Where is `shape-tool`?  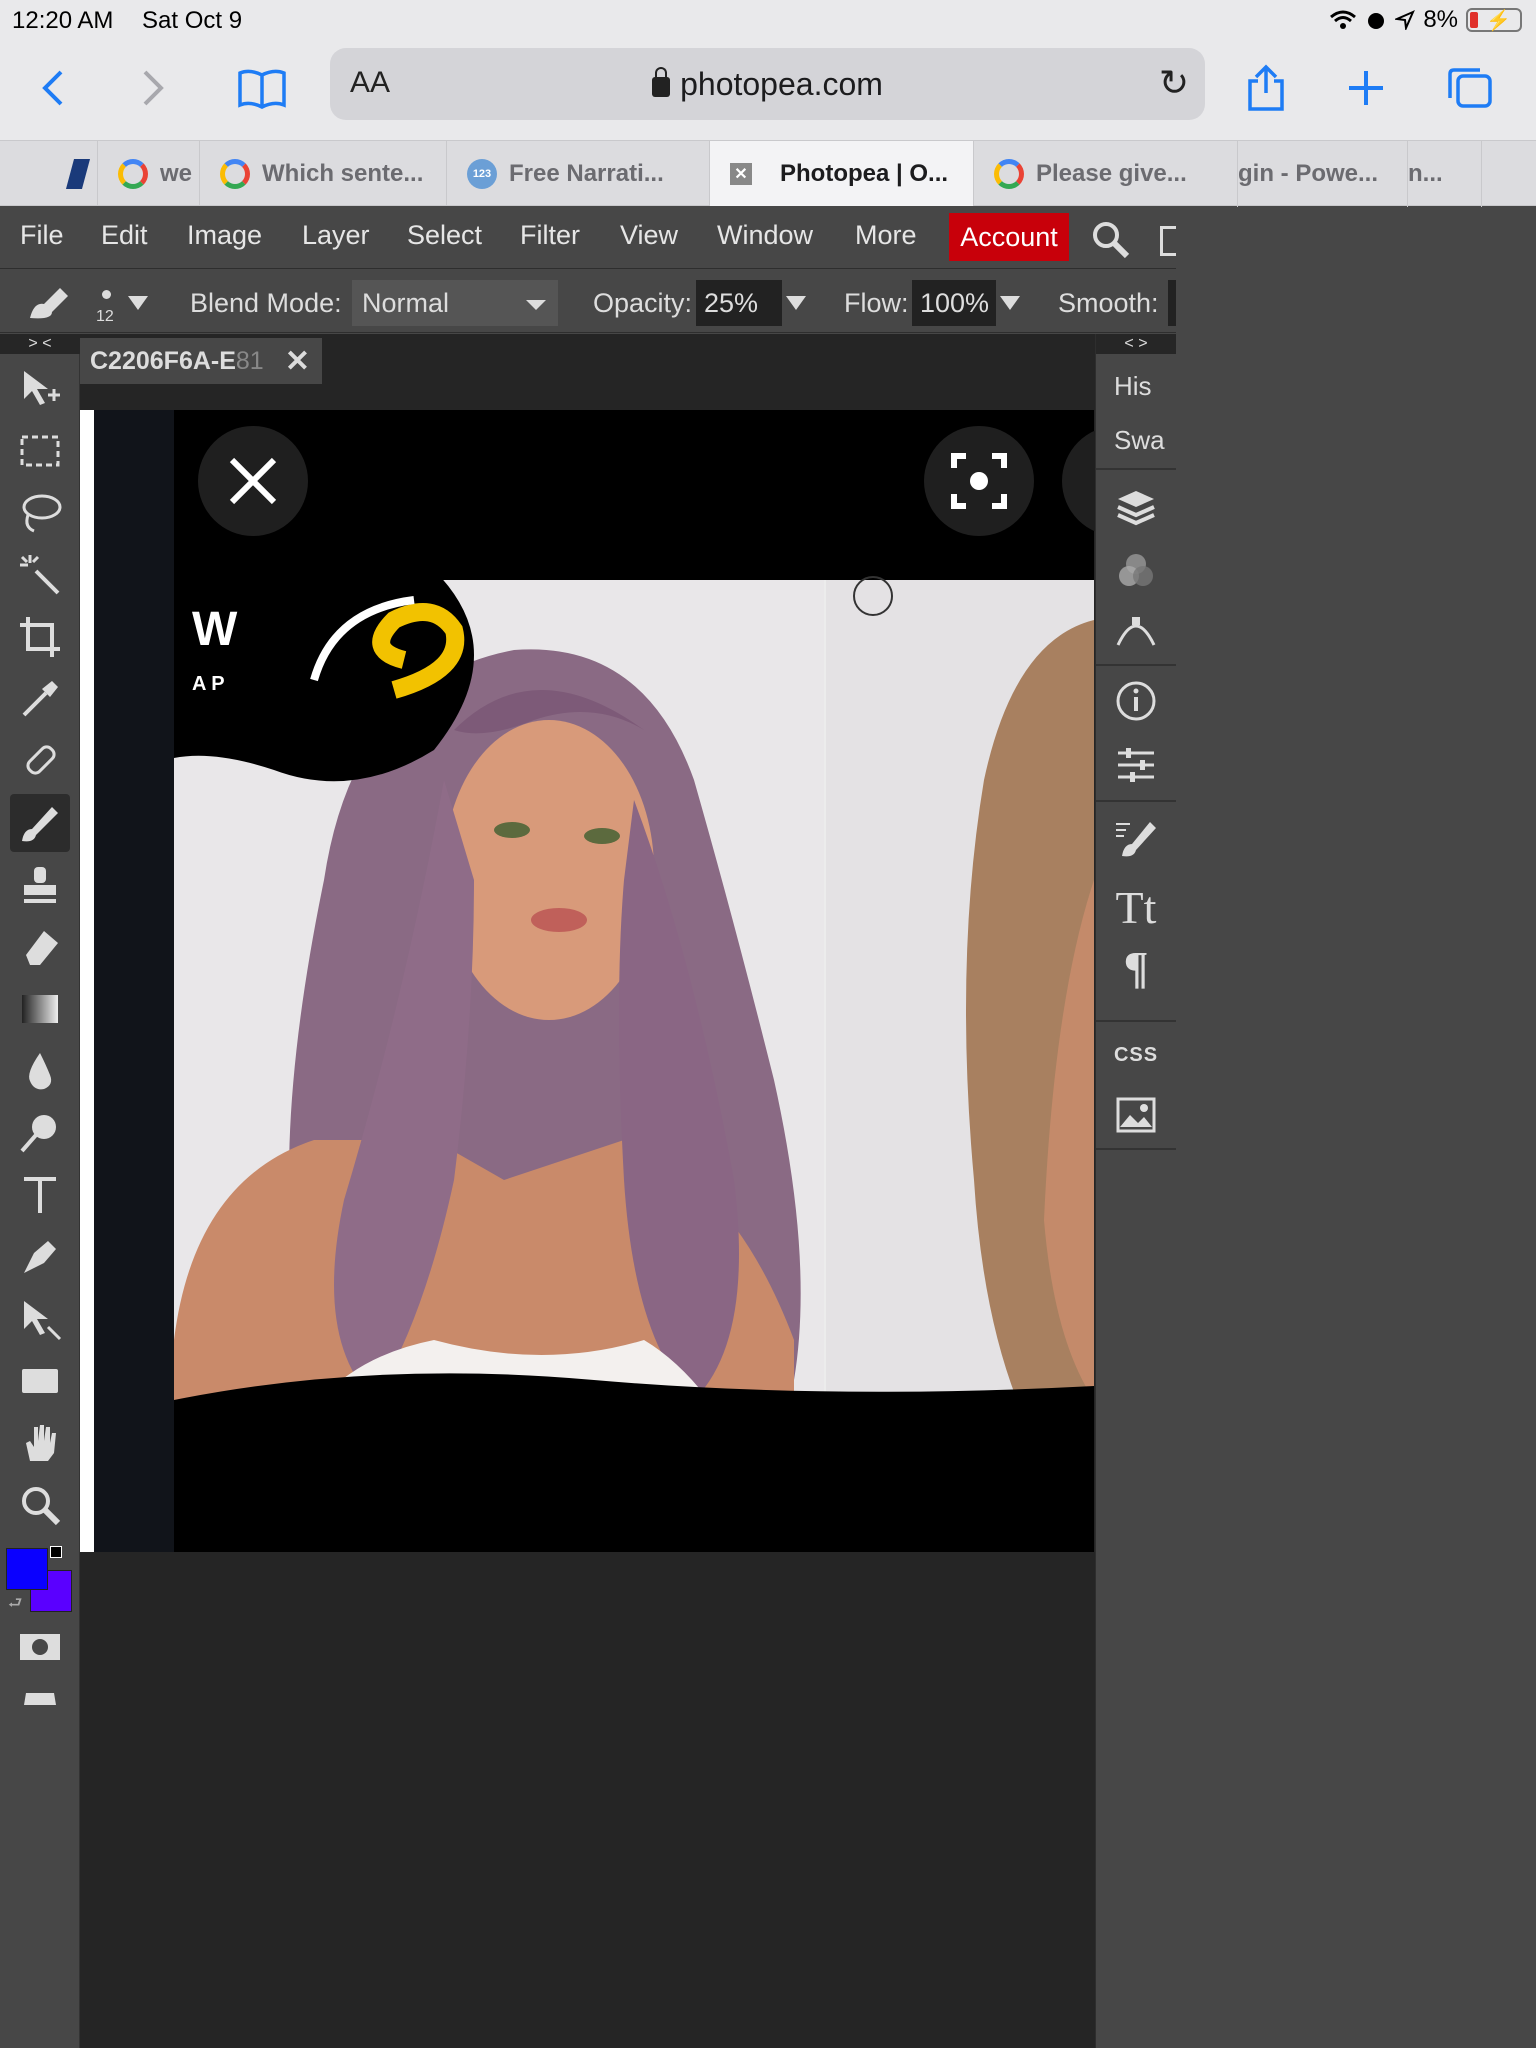
shape-tool is located at coordinates (40, 1381).